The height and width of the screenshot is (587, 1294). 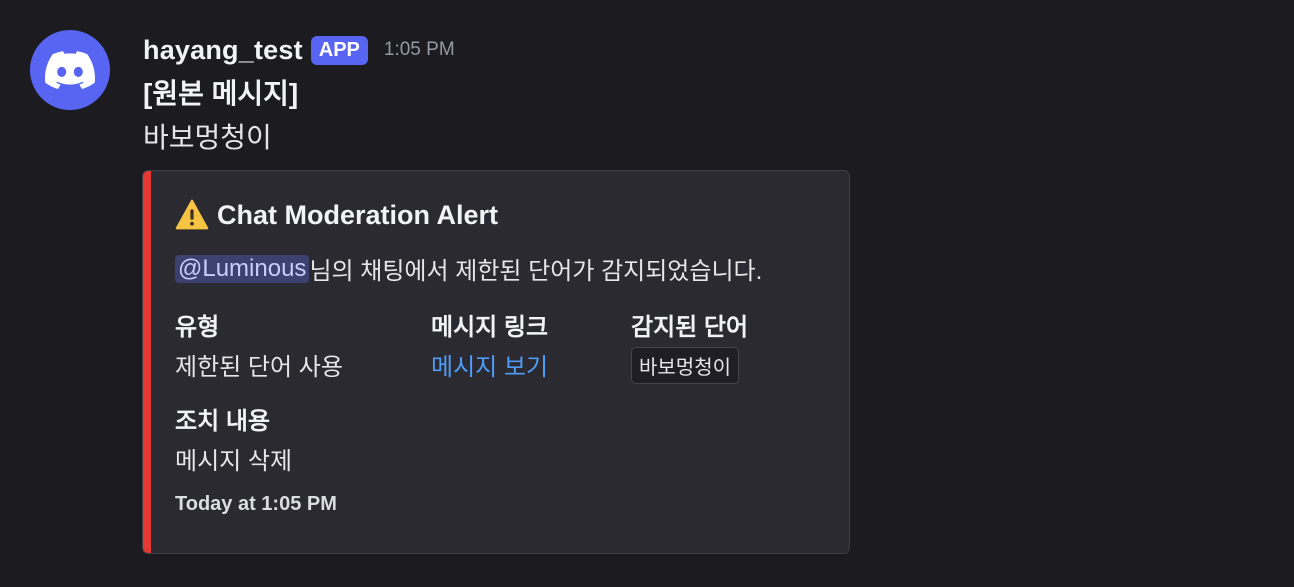 I want to click on message-header: hayang_test APP 1:05 PM, so click(x=299, y=50).